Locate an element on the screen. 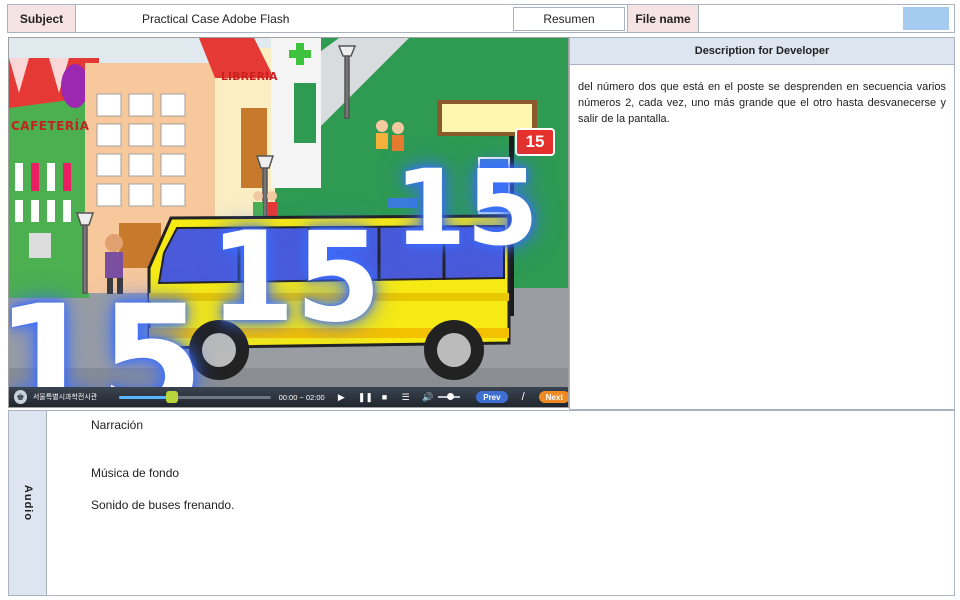 The image size is (960, 600). subject-value: Practical Case Adobe Flash is located at coordinates (216, 18).